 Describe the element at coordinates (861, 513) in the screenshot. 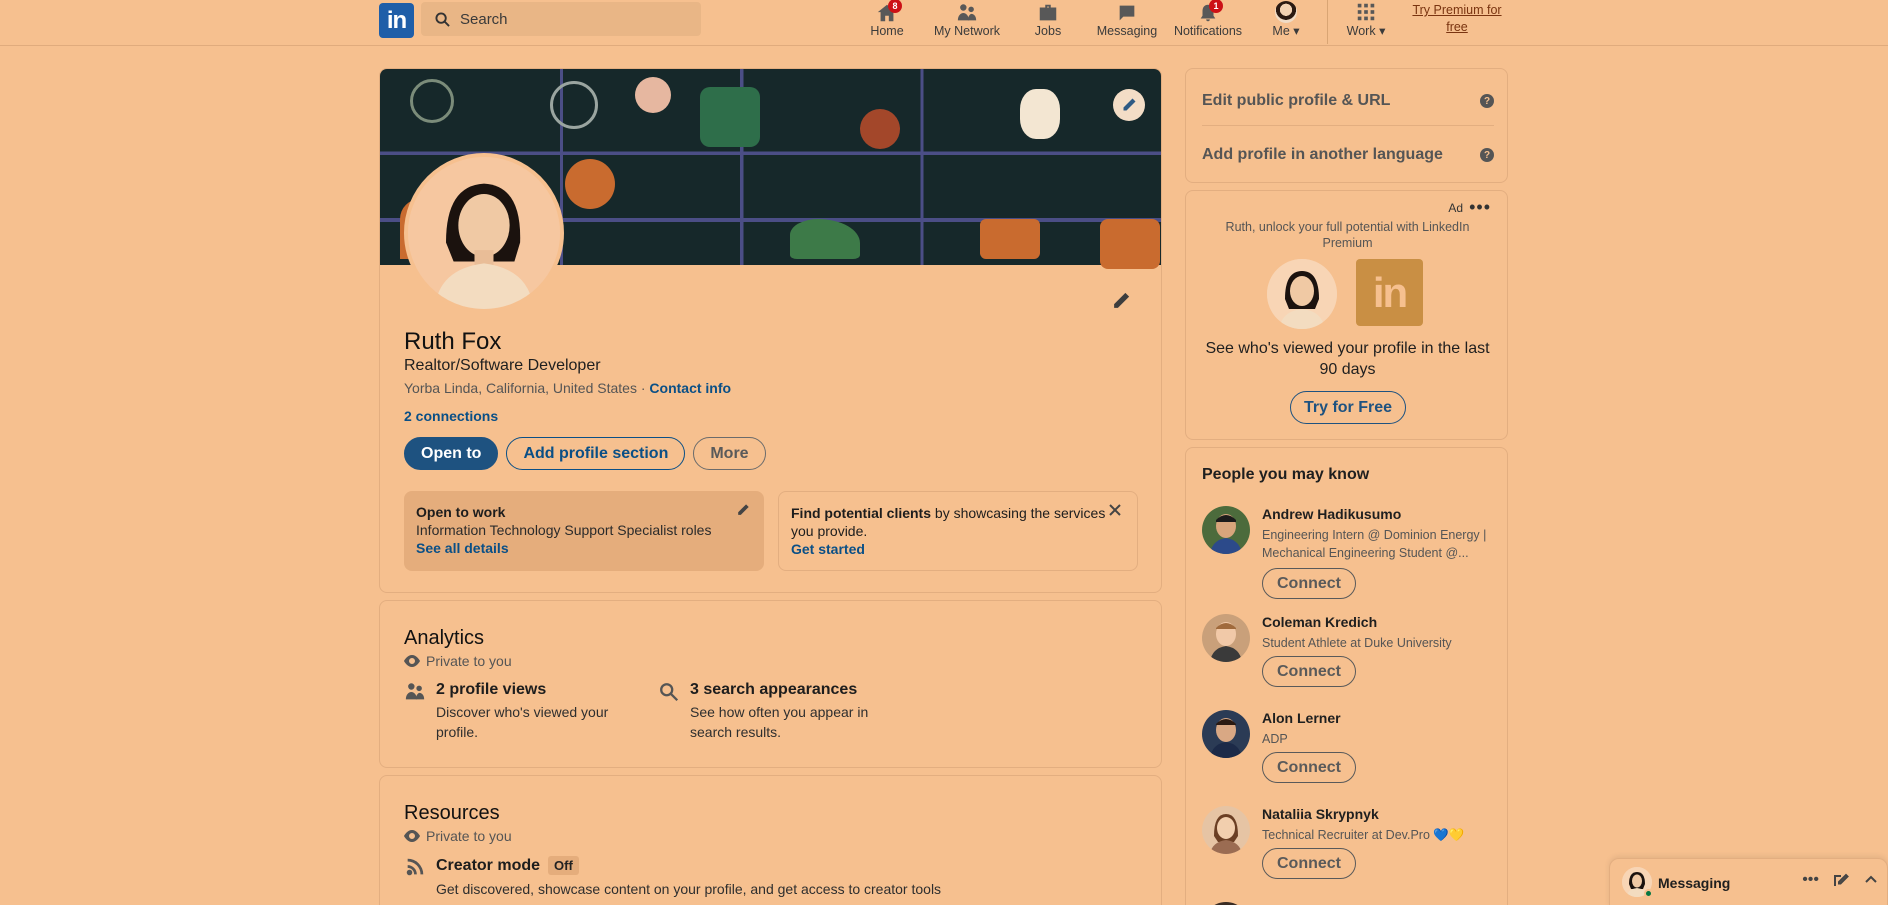

I see `find-clients-bold: Find potential clients` at that location.